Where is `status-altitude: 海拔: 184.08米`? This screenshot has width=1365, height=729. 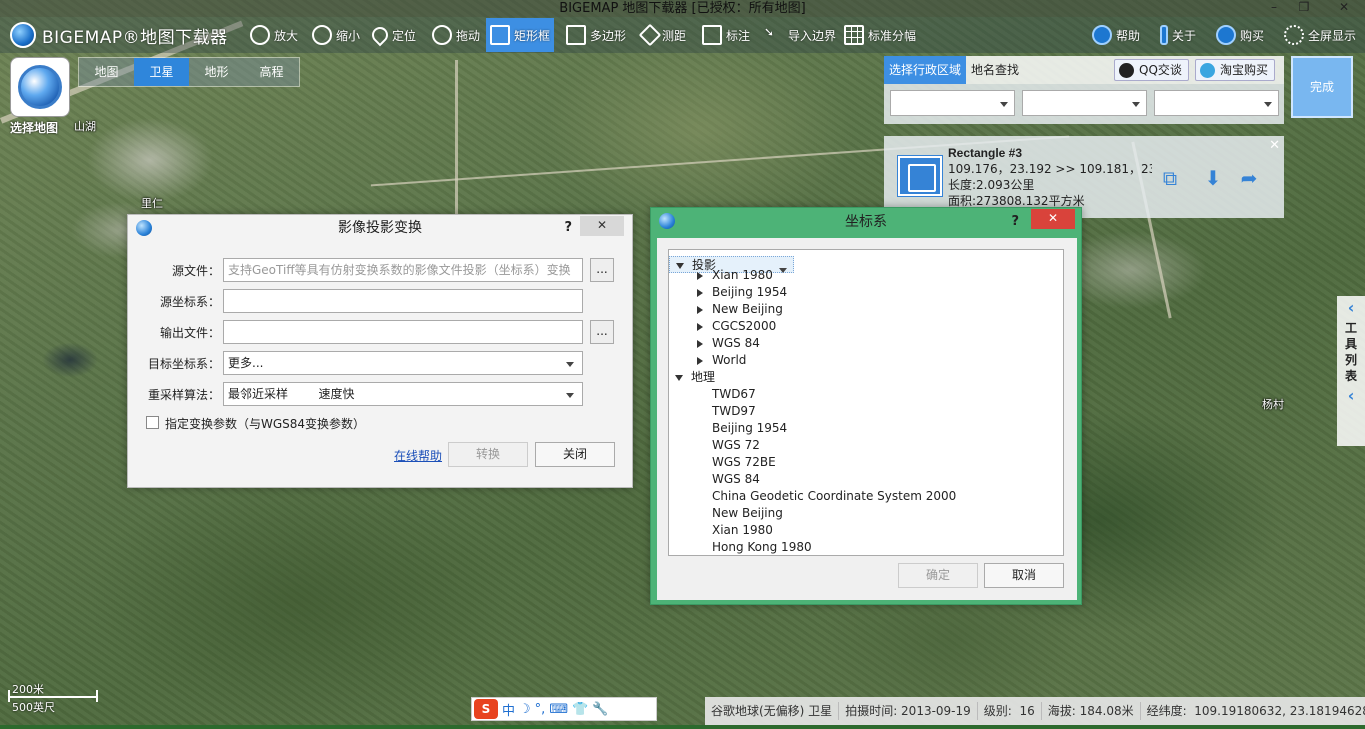
status-altitude: 海拔: 184.08米 is located at coordinates (1091, 711).